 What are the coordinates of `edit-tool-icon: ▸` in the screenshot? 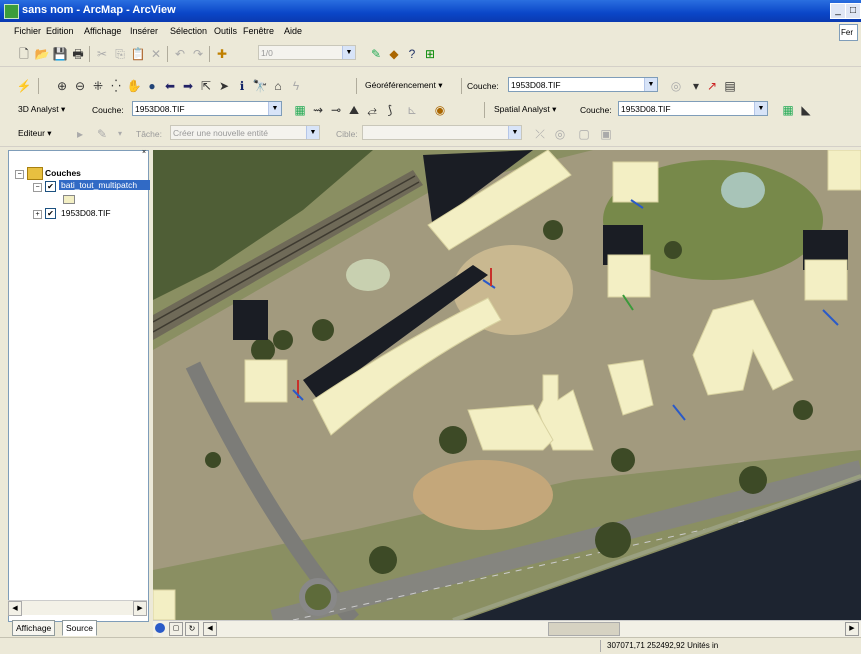 It's located at (80, 134).